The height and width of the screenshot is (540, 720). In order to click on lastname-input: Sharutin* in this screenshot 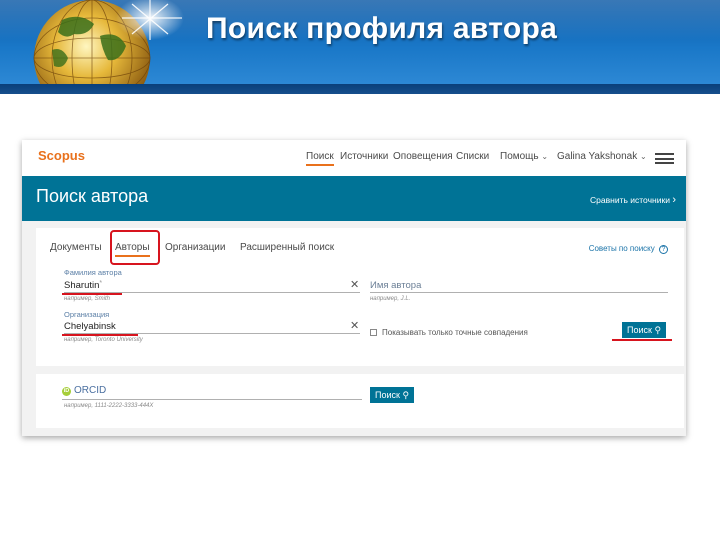, I will do `click(83, 285)`.